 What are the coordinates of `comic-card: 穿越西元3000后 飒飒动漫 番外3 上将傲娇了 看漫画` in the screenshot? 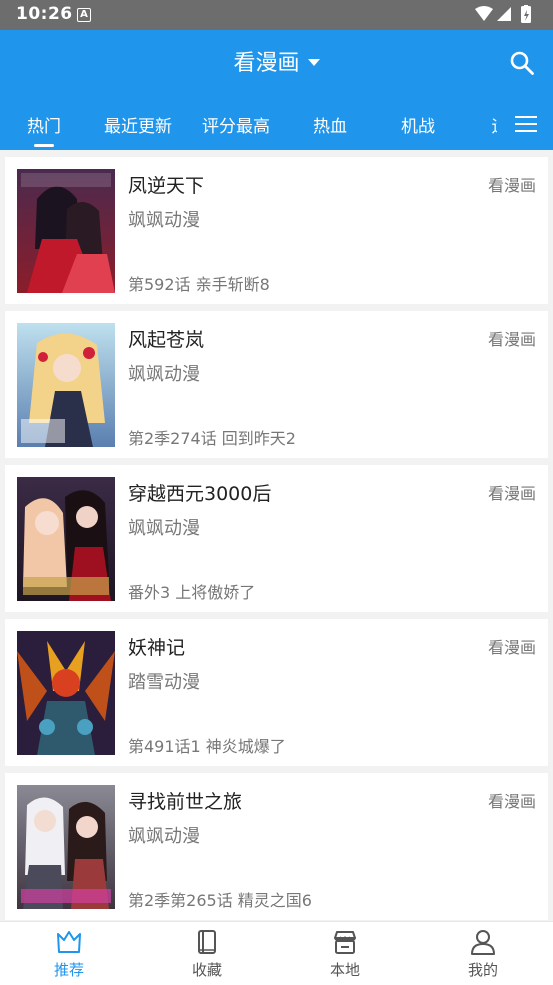 It's located at (276, 538).